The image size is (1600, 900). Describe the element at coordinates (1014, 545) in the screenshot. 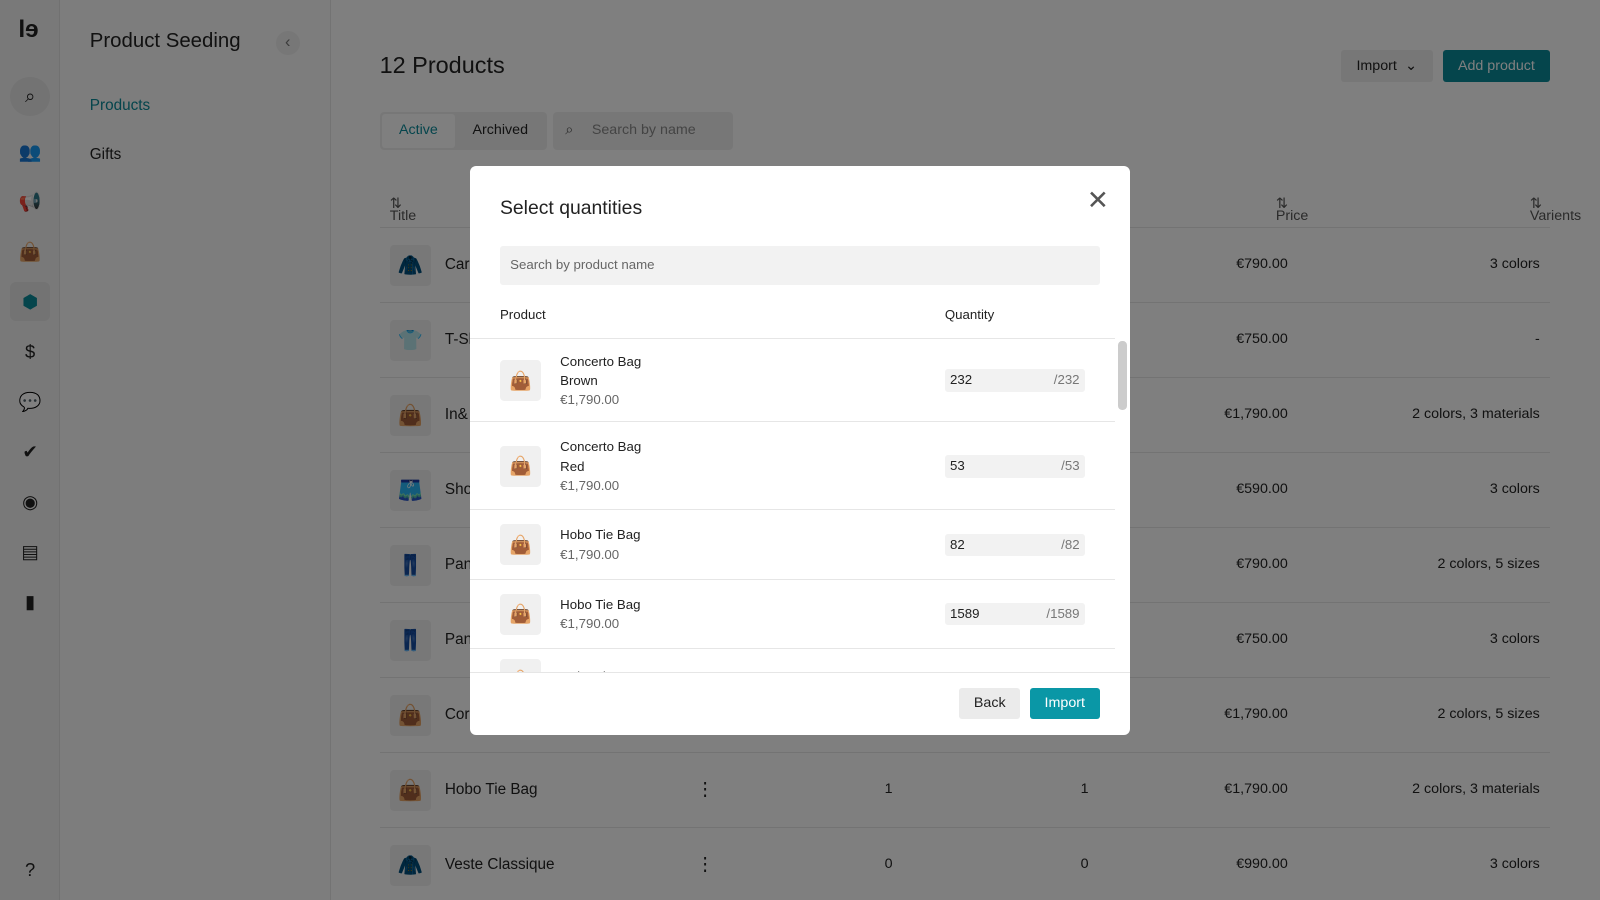

I see `quantity-input: 82/82` at that location.